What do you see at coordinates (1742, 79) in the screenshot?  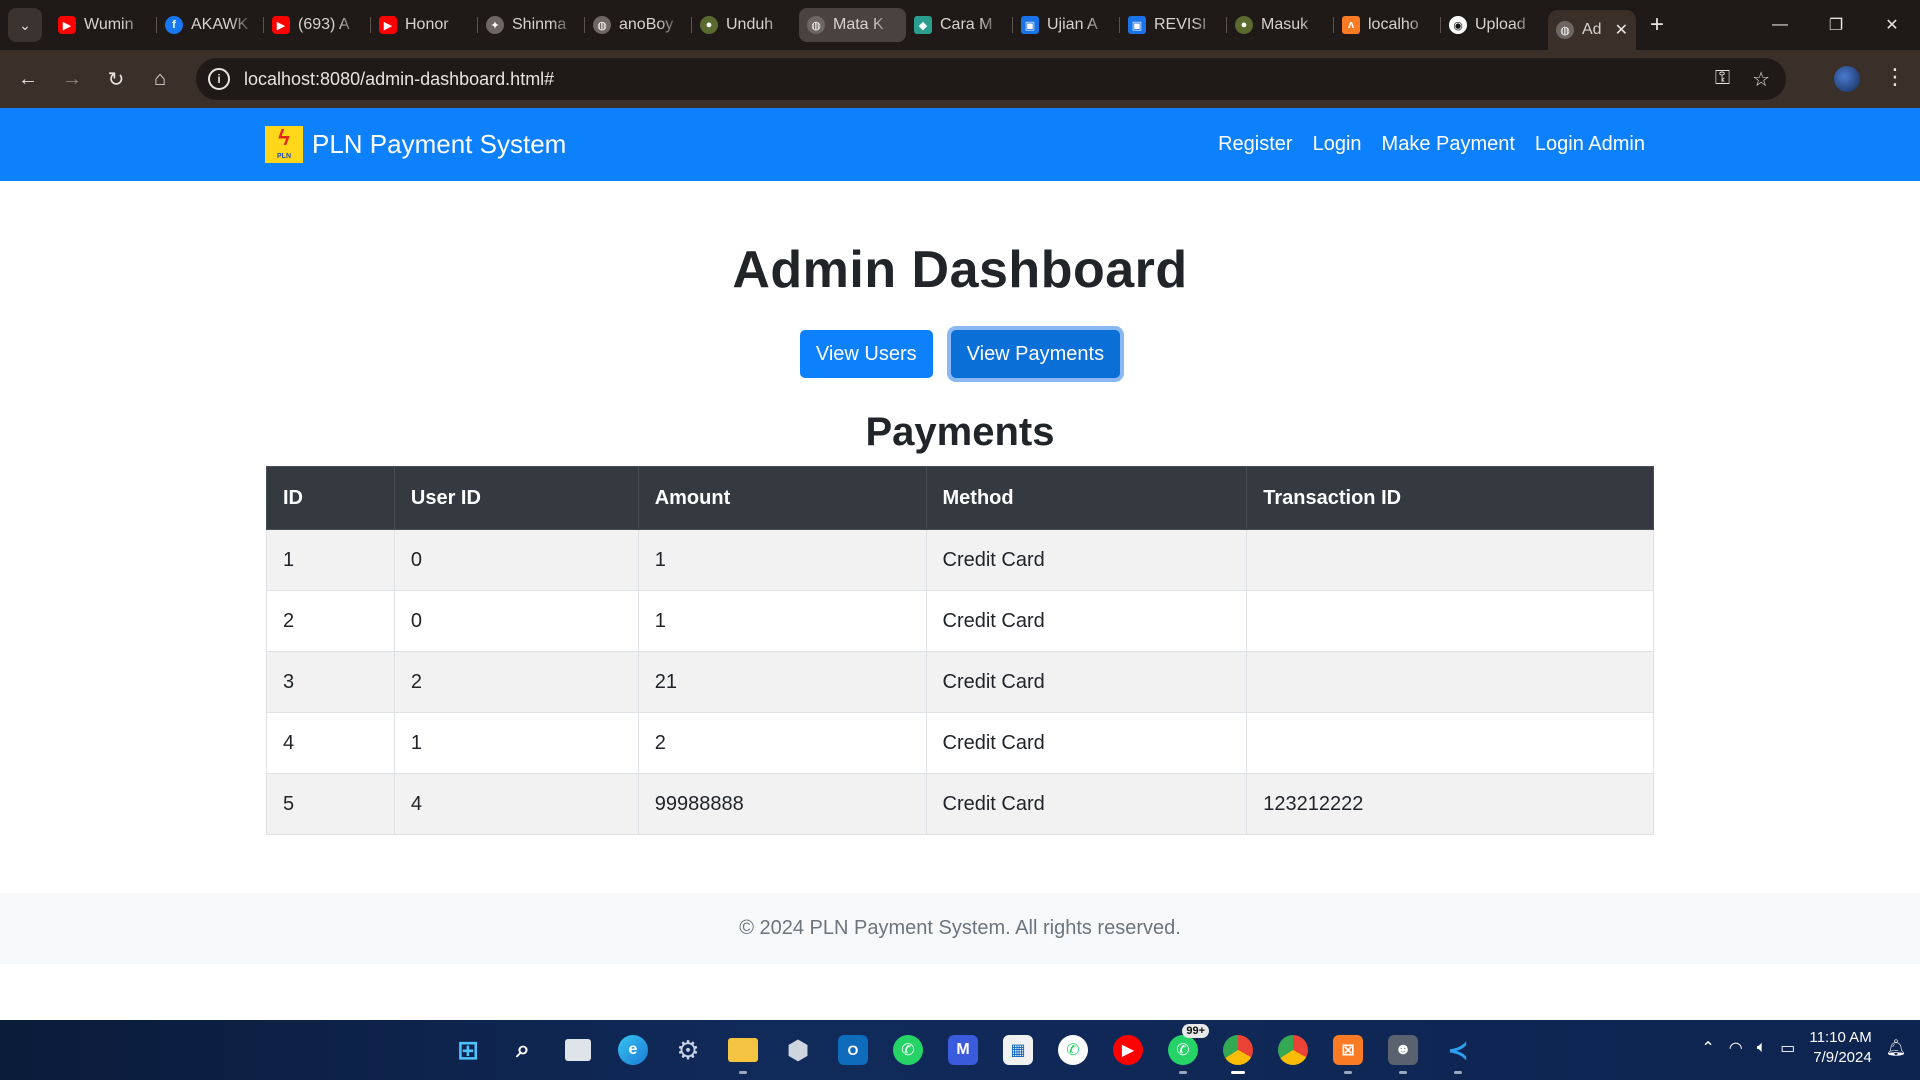 I see `omnibox-actions: ⚿ ☆` at bounding box center [1742, 79].